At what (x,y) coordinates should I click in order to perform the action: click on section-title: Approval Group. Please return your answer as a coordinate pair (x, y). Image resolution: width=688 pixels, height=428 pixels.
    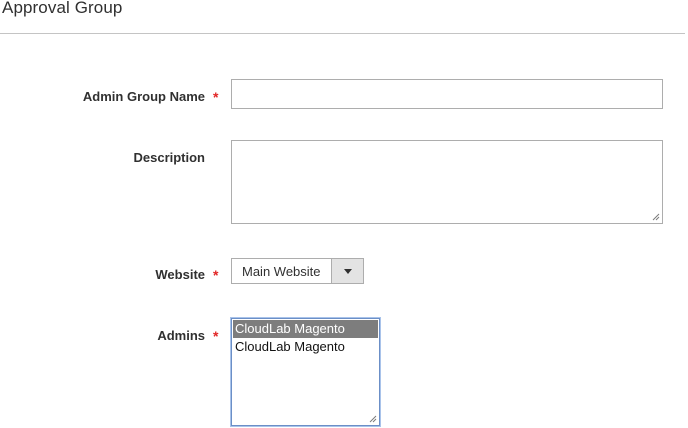
    Looking at the image, I should click on (62, 8).